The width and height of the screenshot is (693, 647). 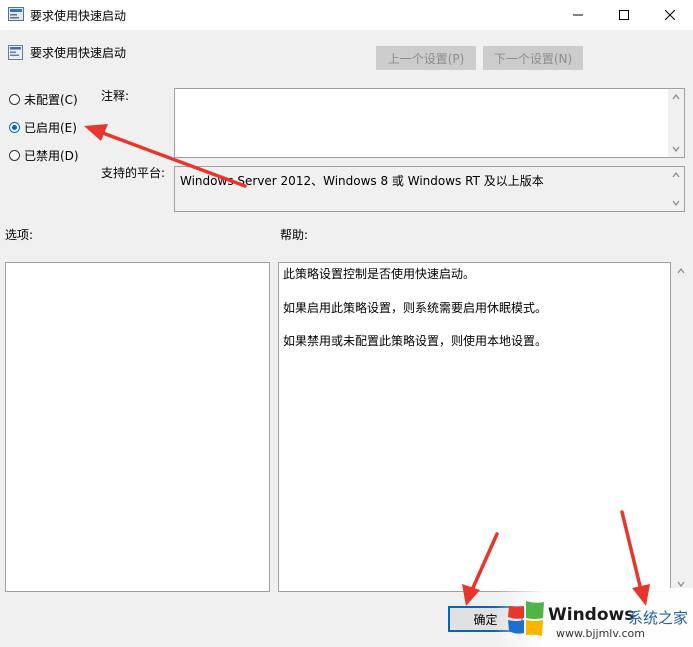 I want to click on radio-not-configured-label: 未配置(C), so click(x=51, y=99).